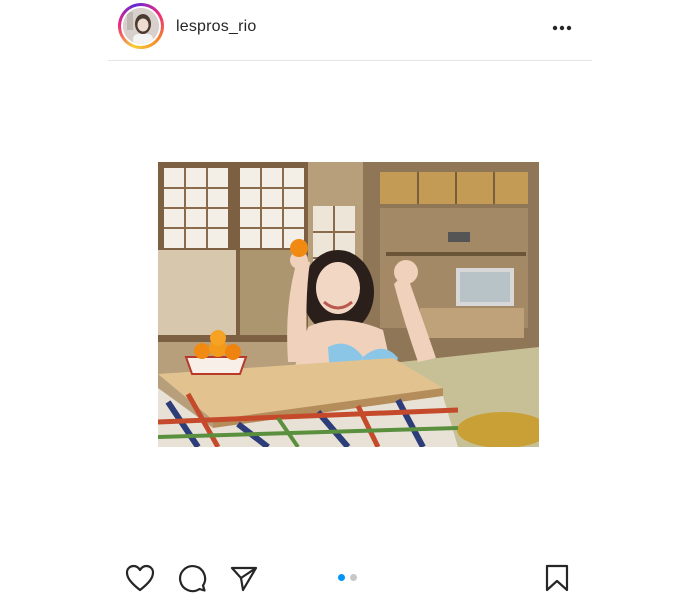 Image resolution: width=700 pixels, height=600 pixels. I want to click on paper-plane-icon, so click(244, 578).